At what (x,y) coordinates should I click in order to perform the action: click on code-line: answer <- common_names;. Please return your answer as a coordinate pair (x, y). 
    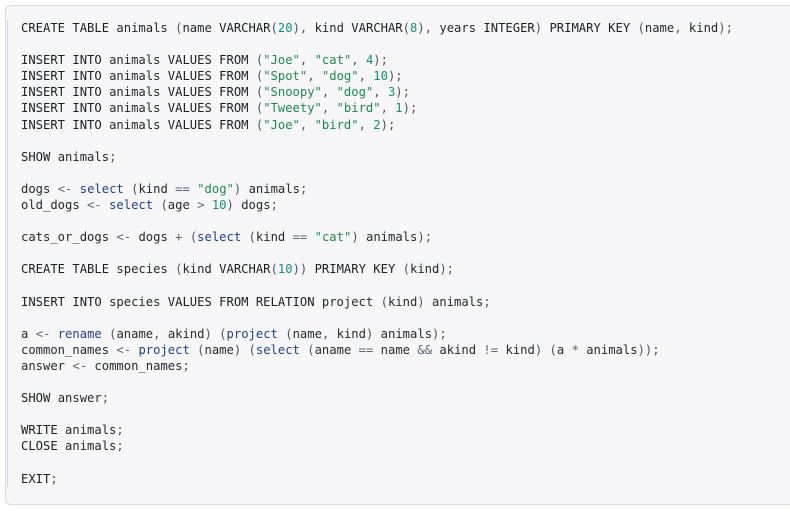
    Looking at the image, I should click on (405, 366).